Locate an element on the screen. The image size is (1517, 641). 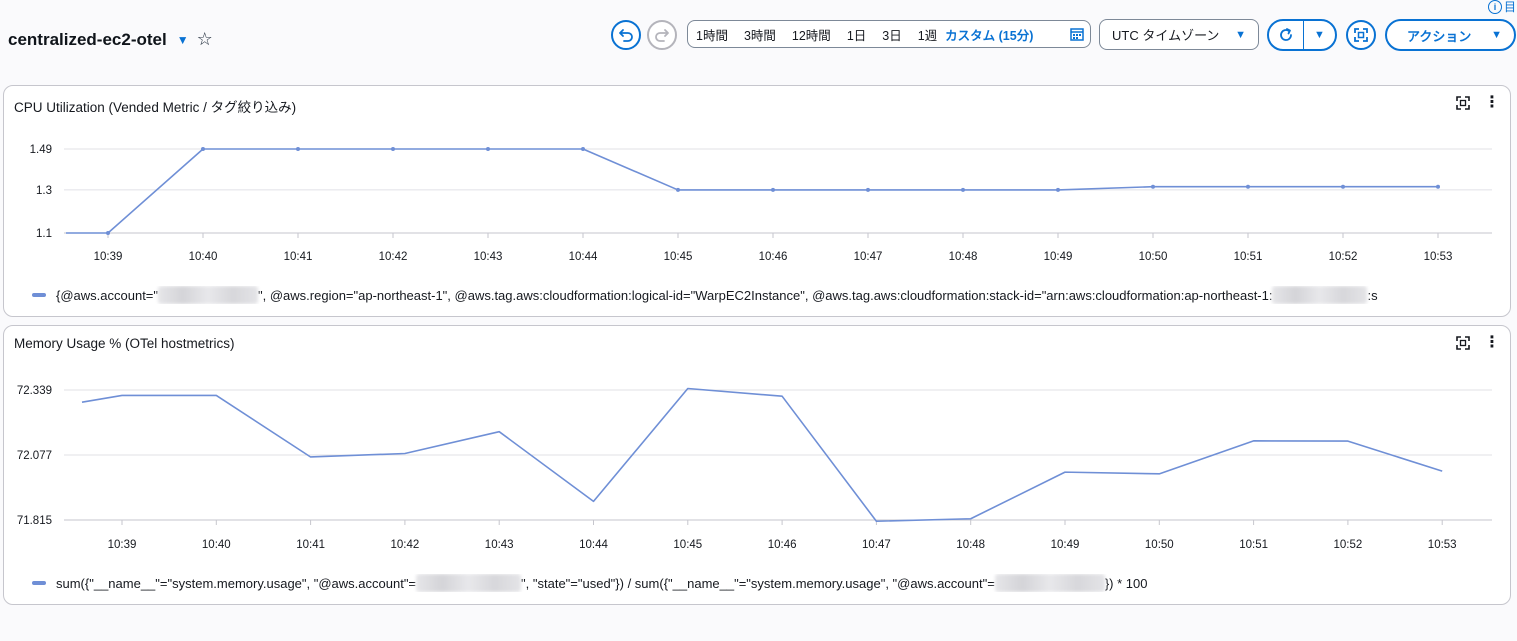
y-tick-label: 1.1 is located at coordinates (44, 234).